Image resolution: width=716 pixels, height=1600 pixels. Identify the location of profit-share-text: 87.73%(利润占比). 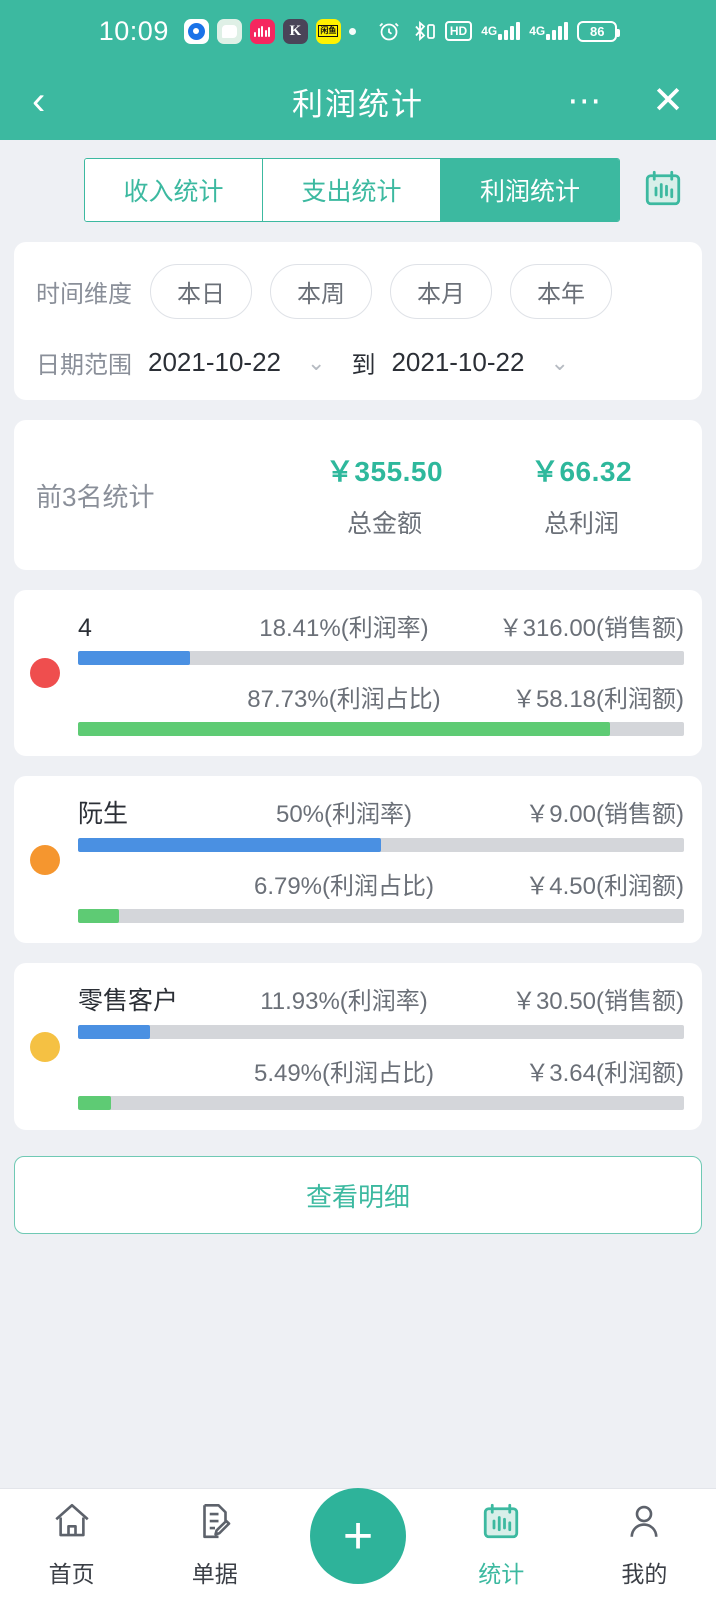
(344, 699).